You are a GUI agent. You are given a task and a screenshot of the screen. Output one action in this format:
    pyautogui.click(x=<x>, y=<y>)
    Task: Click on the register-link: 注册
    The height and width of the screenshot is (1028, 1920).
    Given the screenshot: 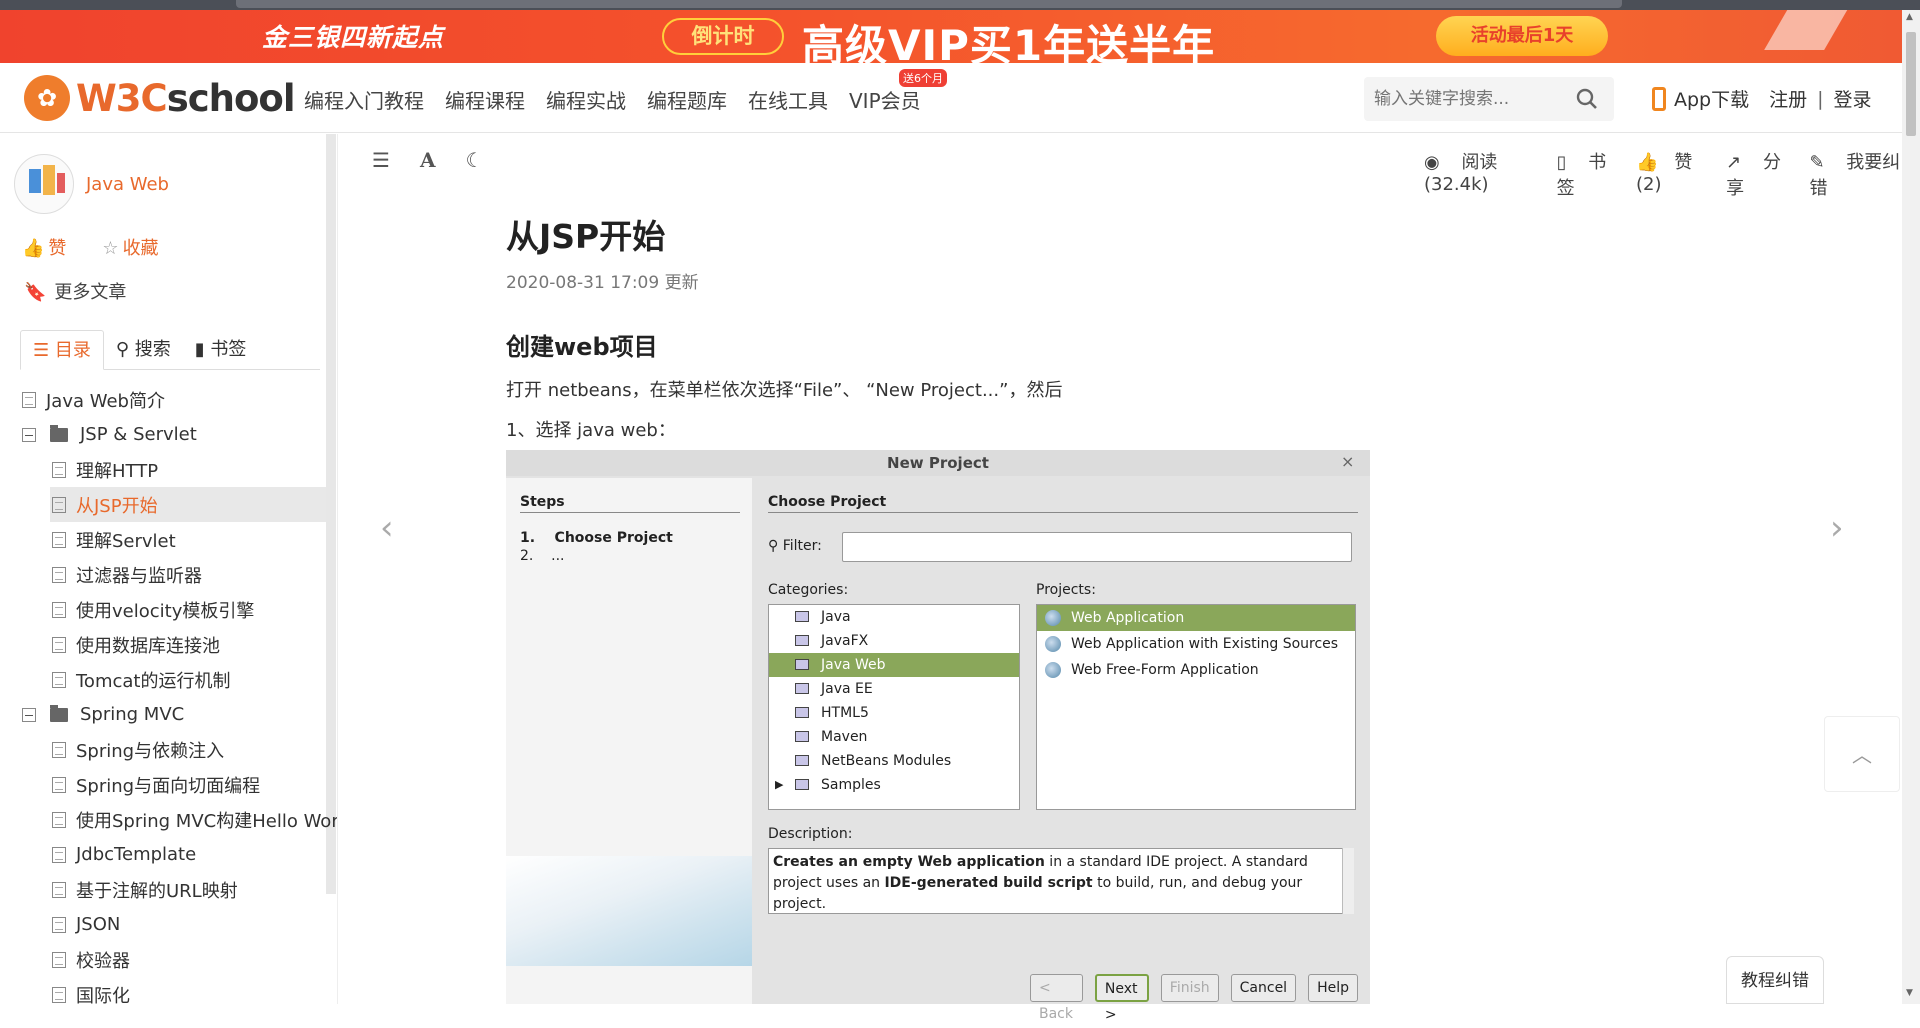 What is the action you would take?
    pyautogui.click(x=1788, y=98)
    